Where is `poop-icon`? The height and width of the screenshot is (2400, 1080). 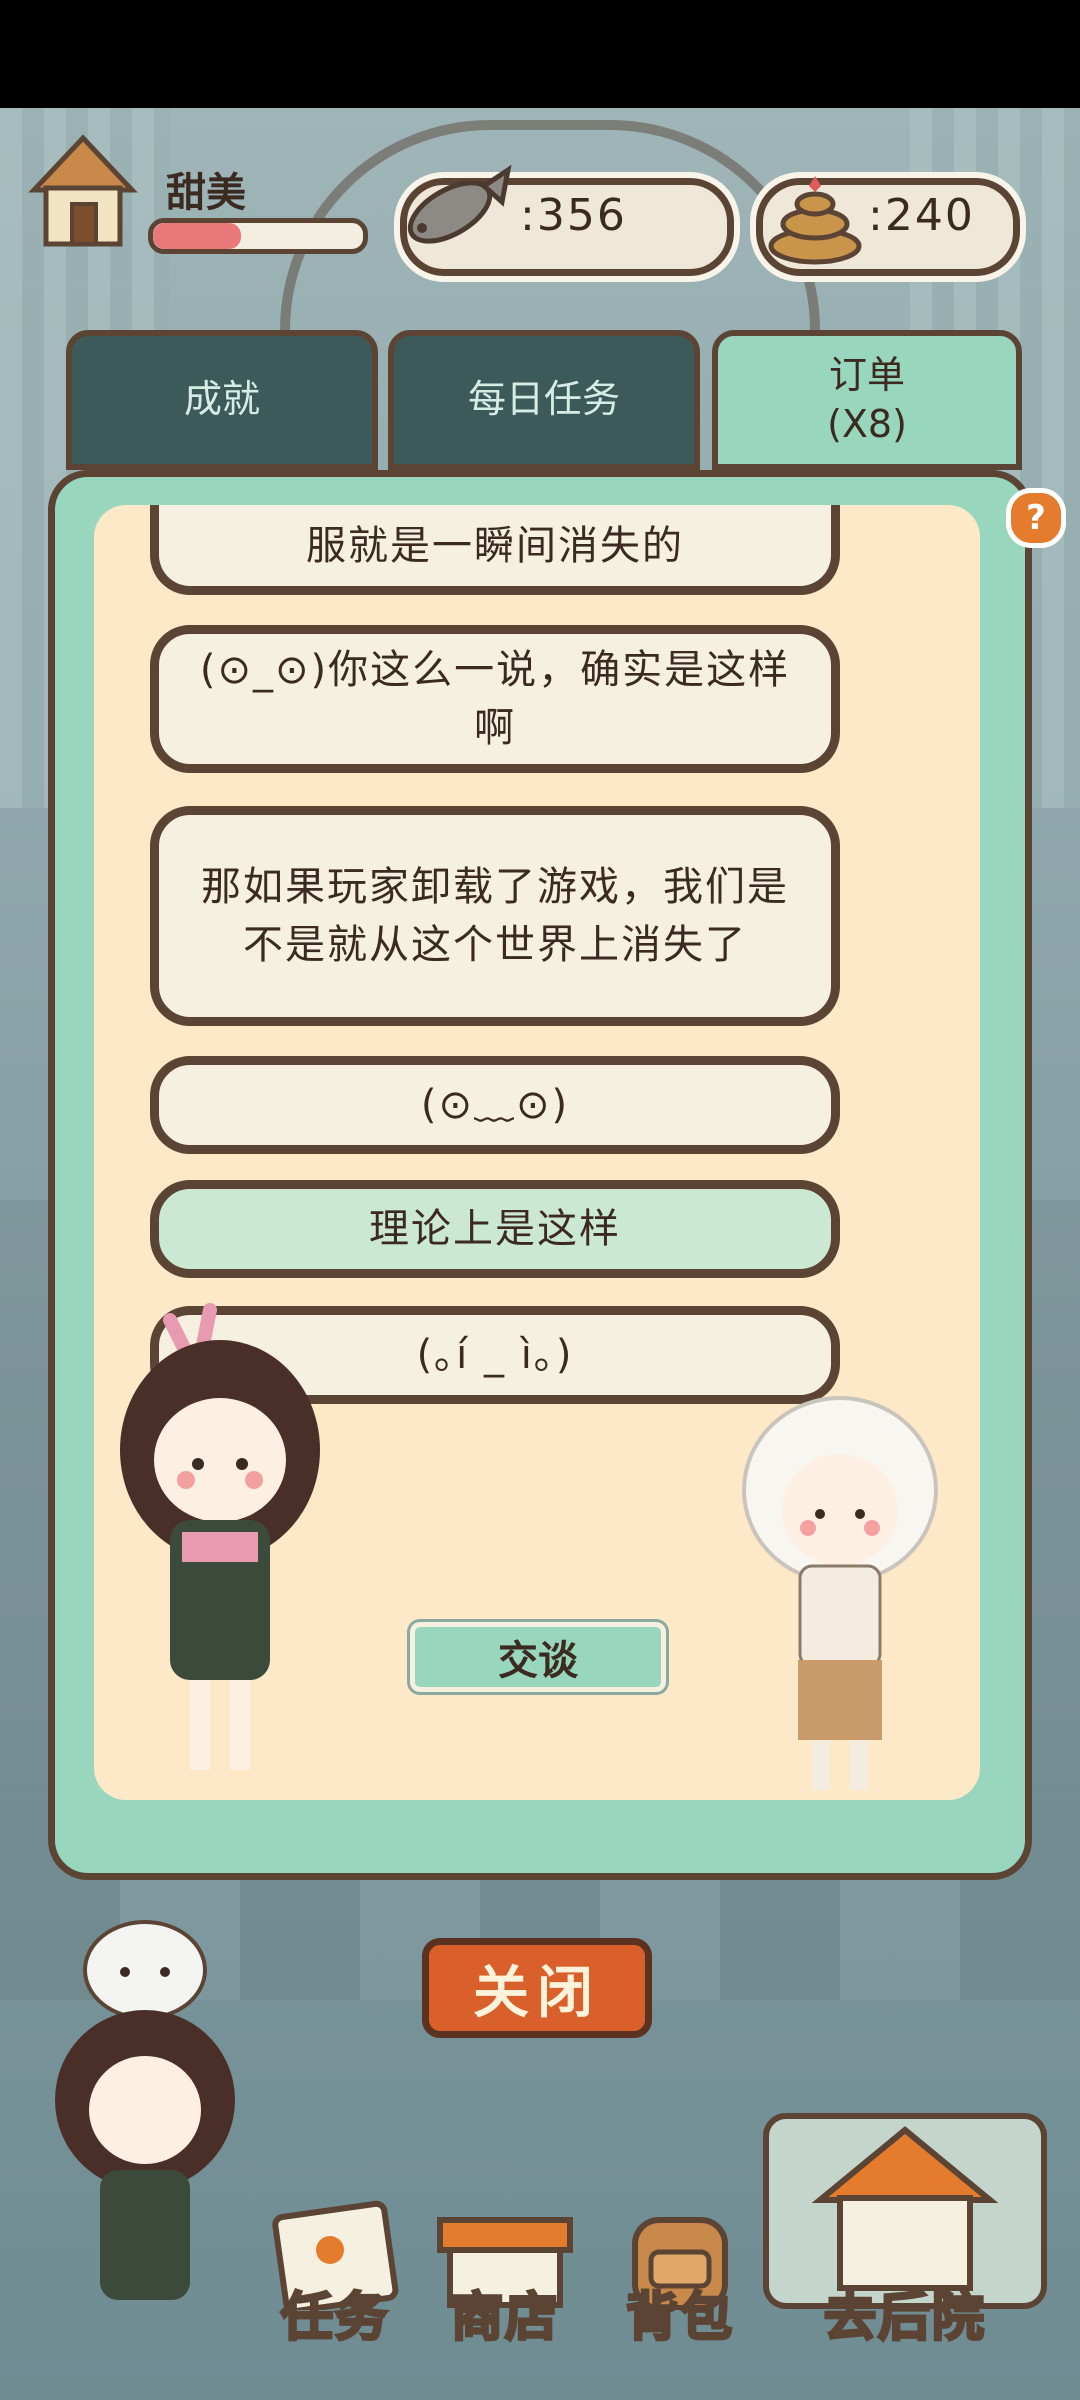
poop-icon is located at coordinates (815, 220).